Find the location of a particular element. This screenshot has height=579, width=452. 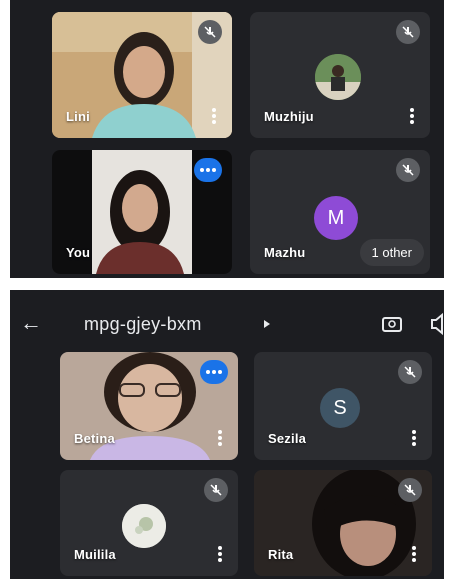

participant-tile-muzhiju: Muzhiju is located at coordinates (340, 75).